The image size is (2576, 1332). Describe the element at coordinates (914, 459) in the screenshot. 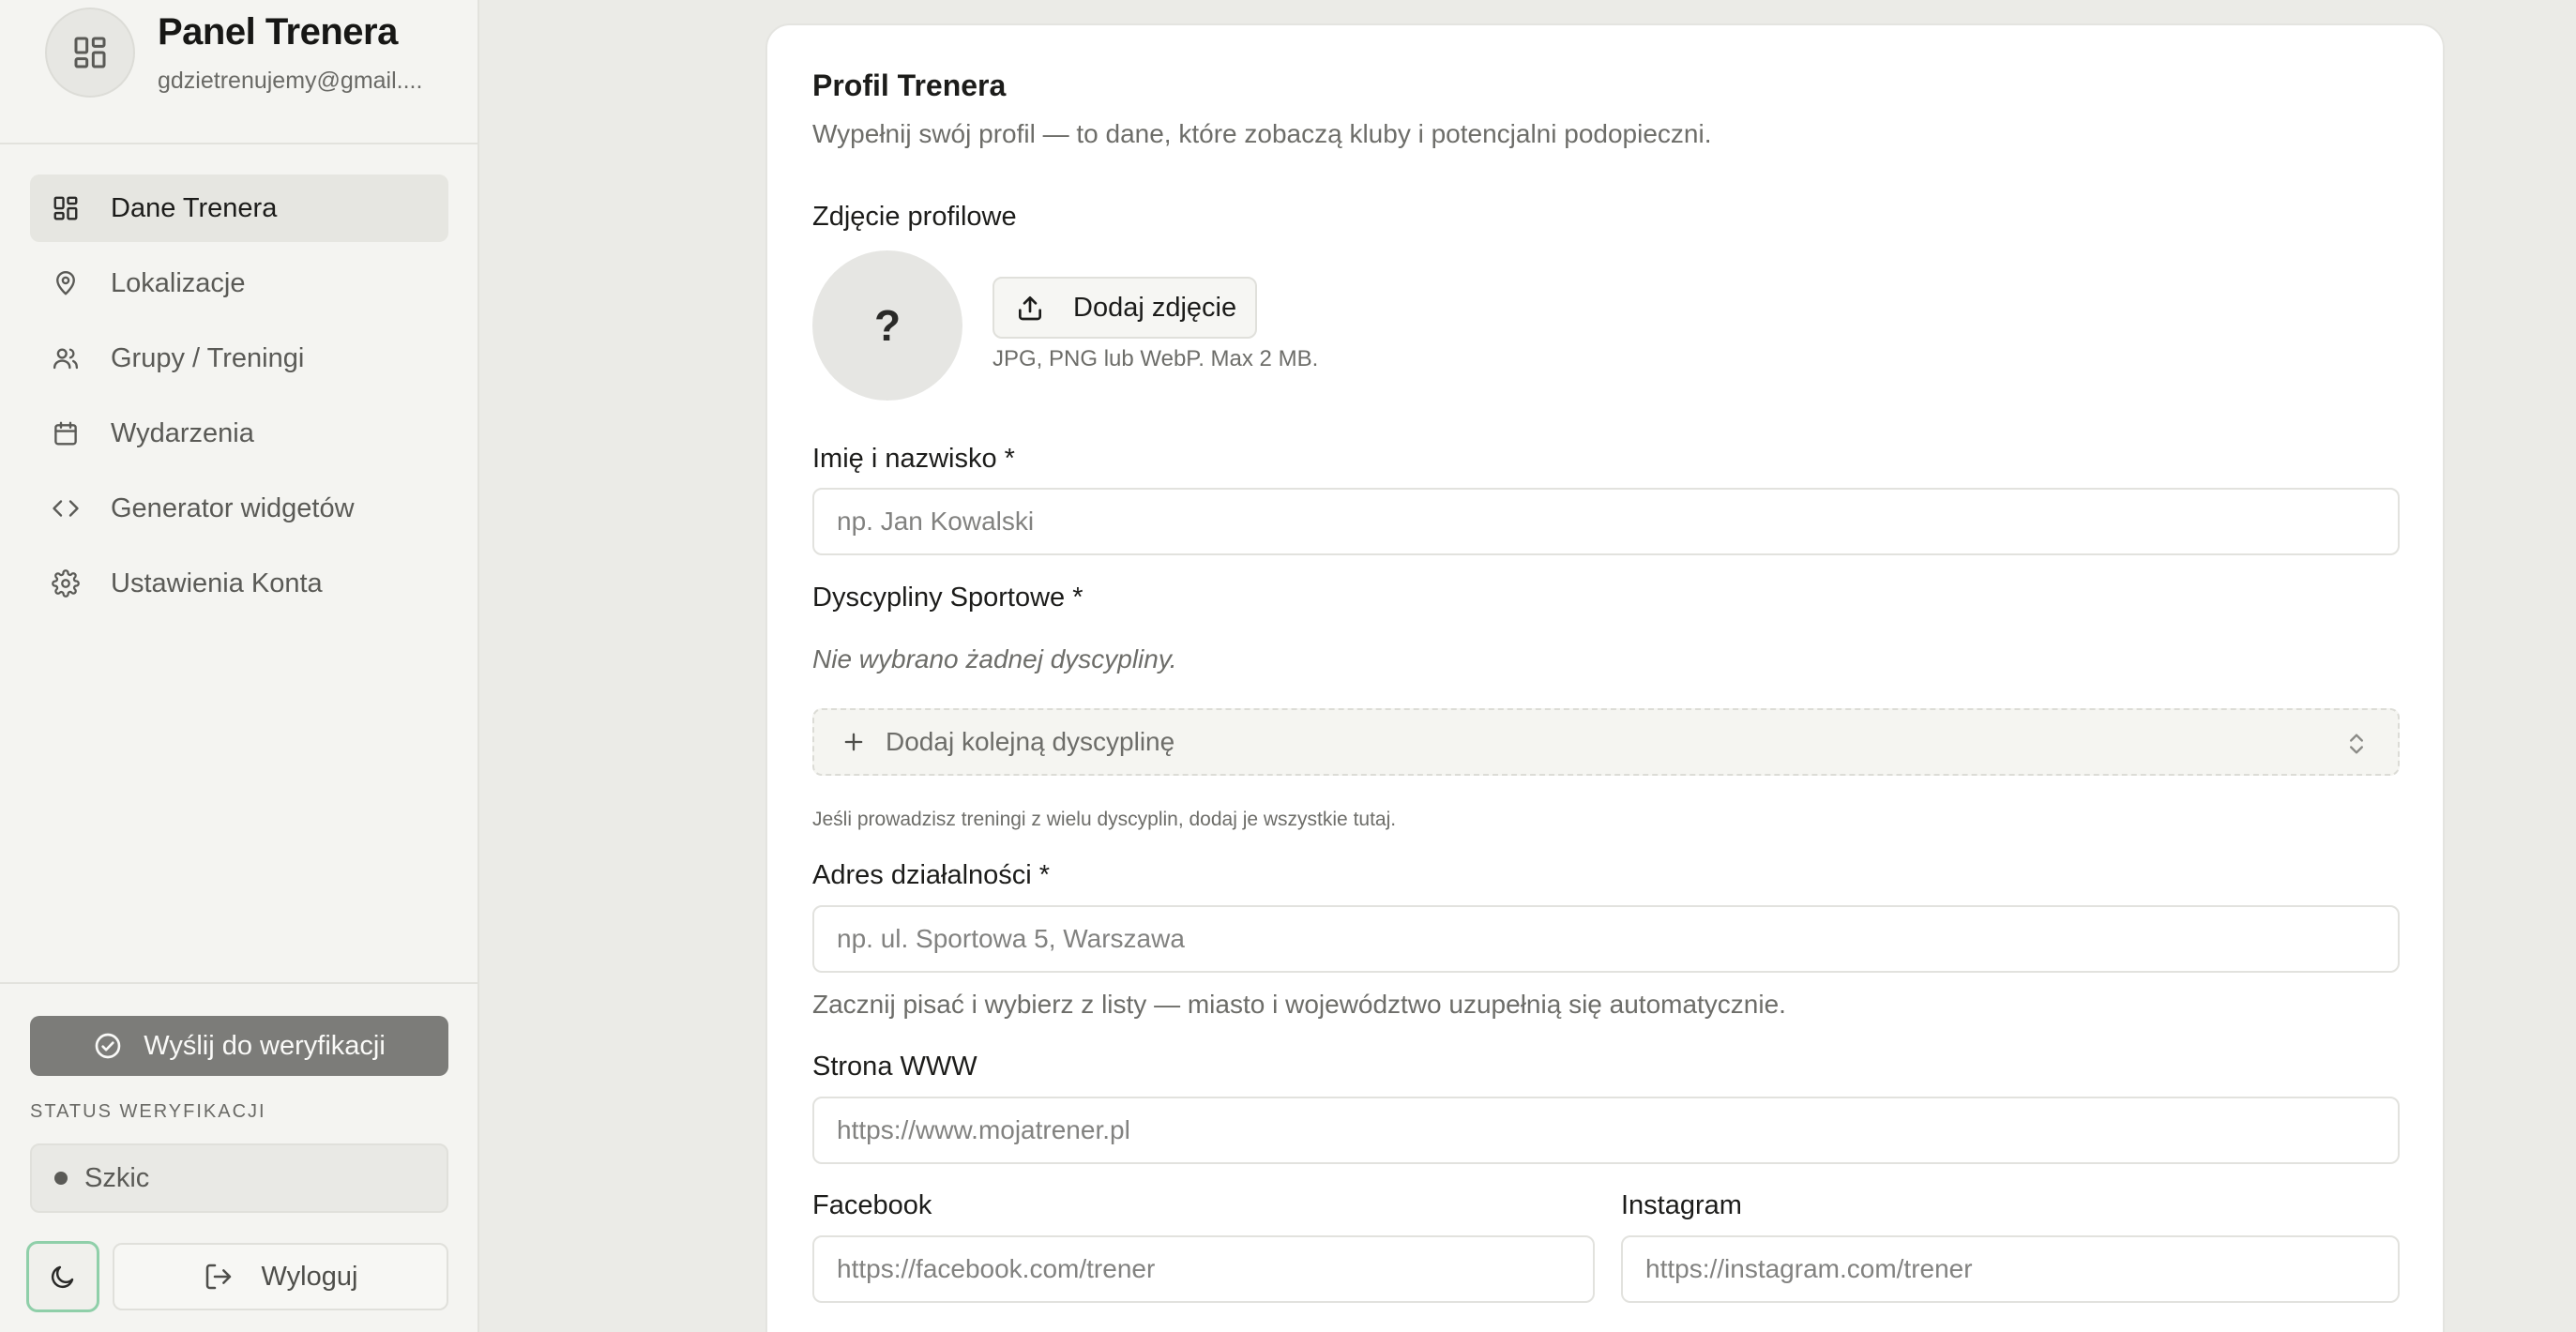

I see `name-label: Imię i nazwisko *` at that location.